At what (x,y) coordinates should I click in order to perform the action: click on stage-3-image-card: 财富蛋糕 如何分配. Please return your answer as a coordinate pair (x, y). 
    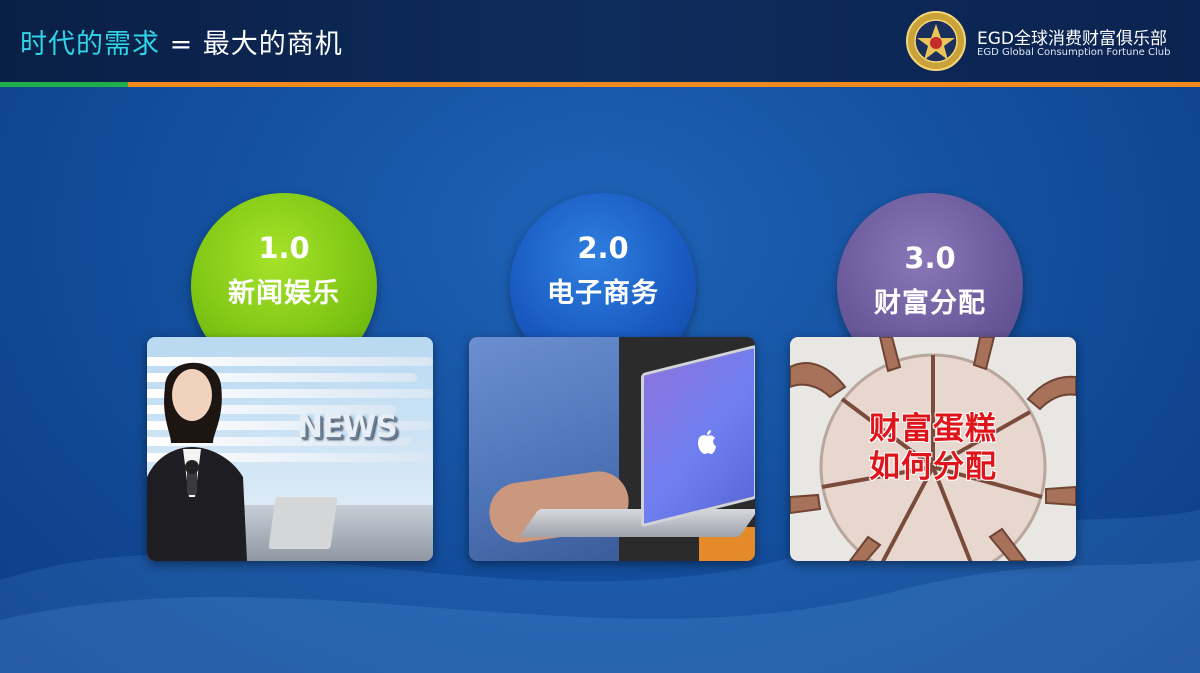
    Looking at the image, I should click on (933, 449).